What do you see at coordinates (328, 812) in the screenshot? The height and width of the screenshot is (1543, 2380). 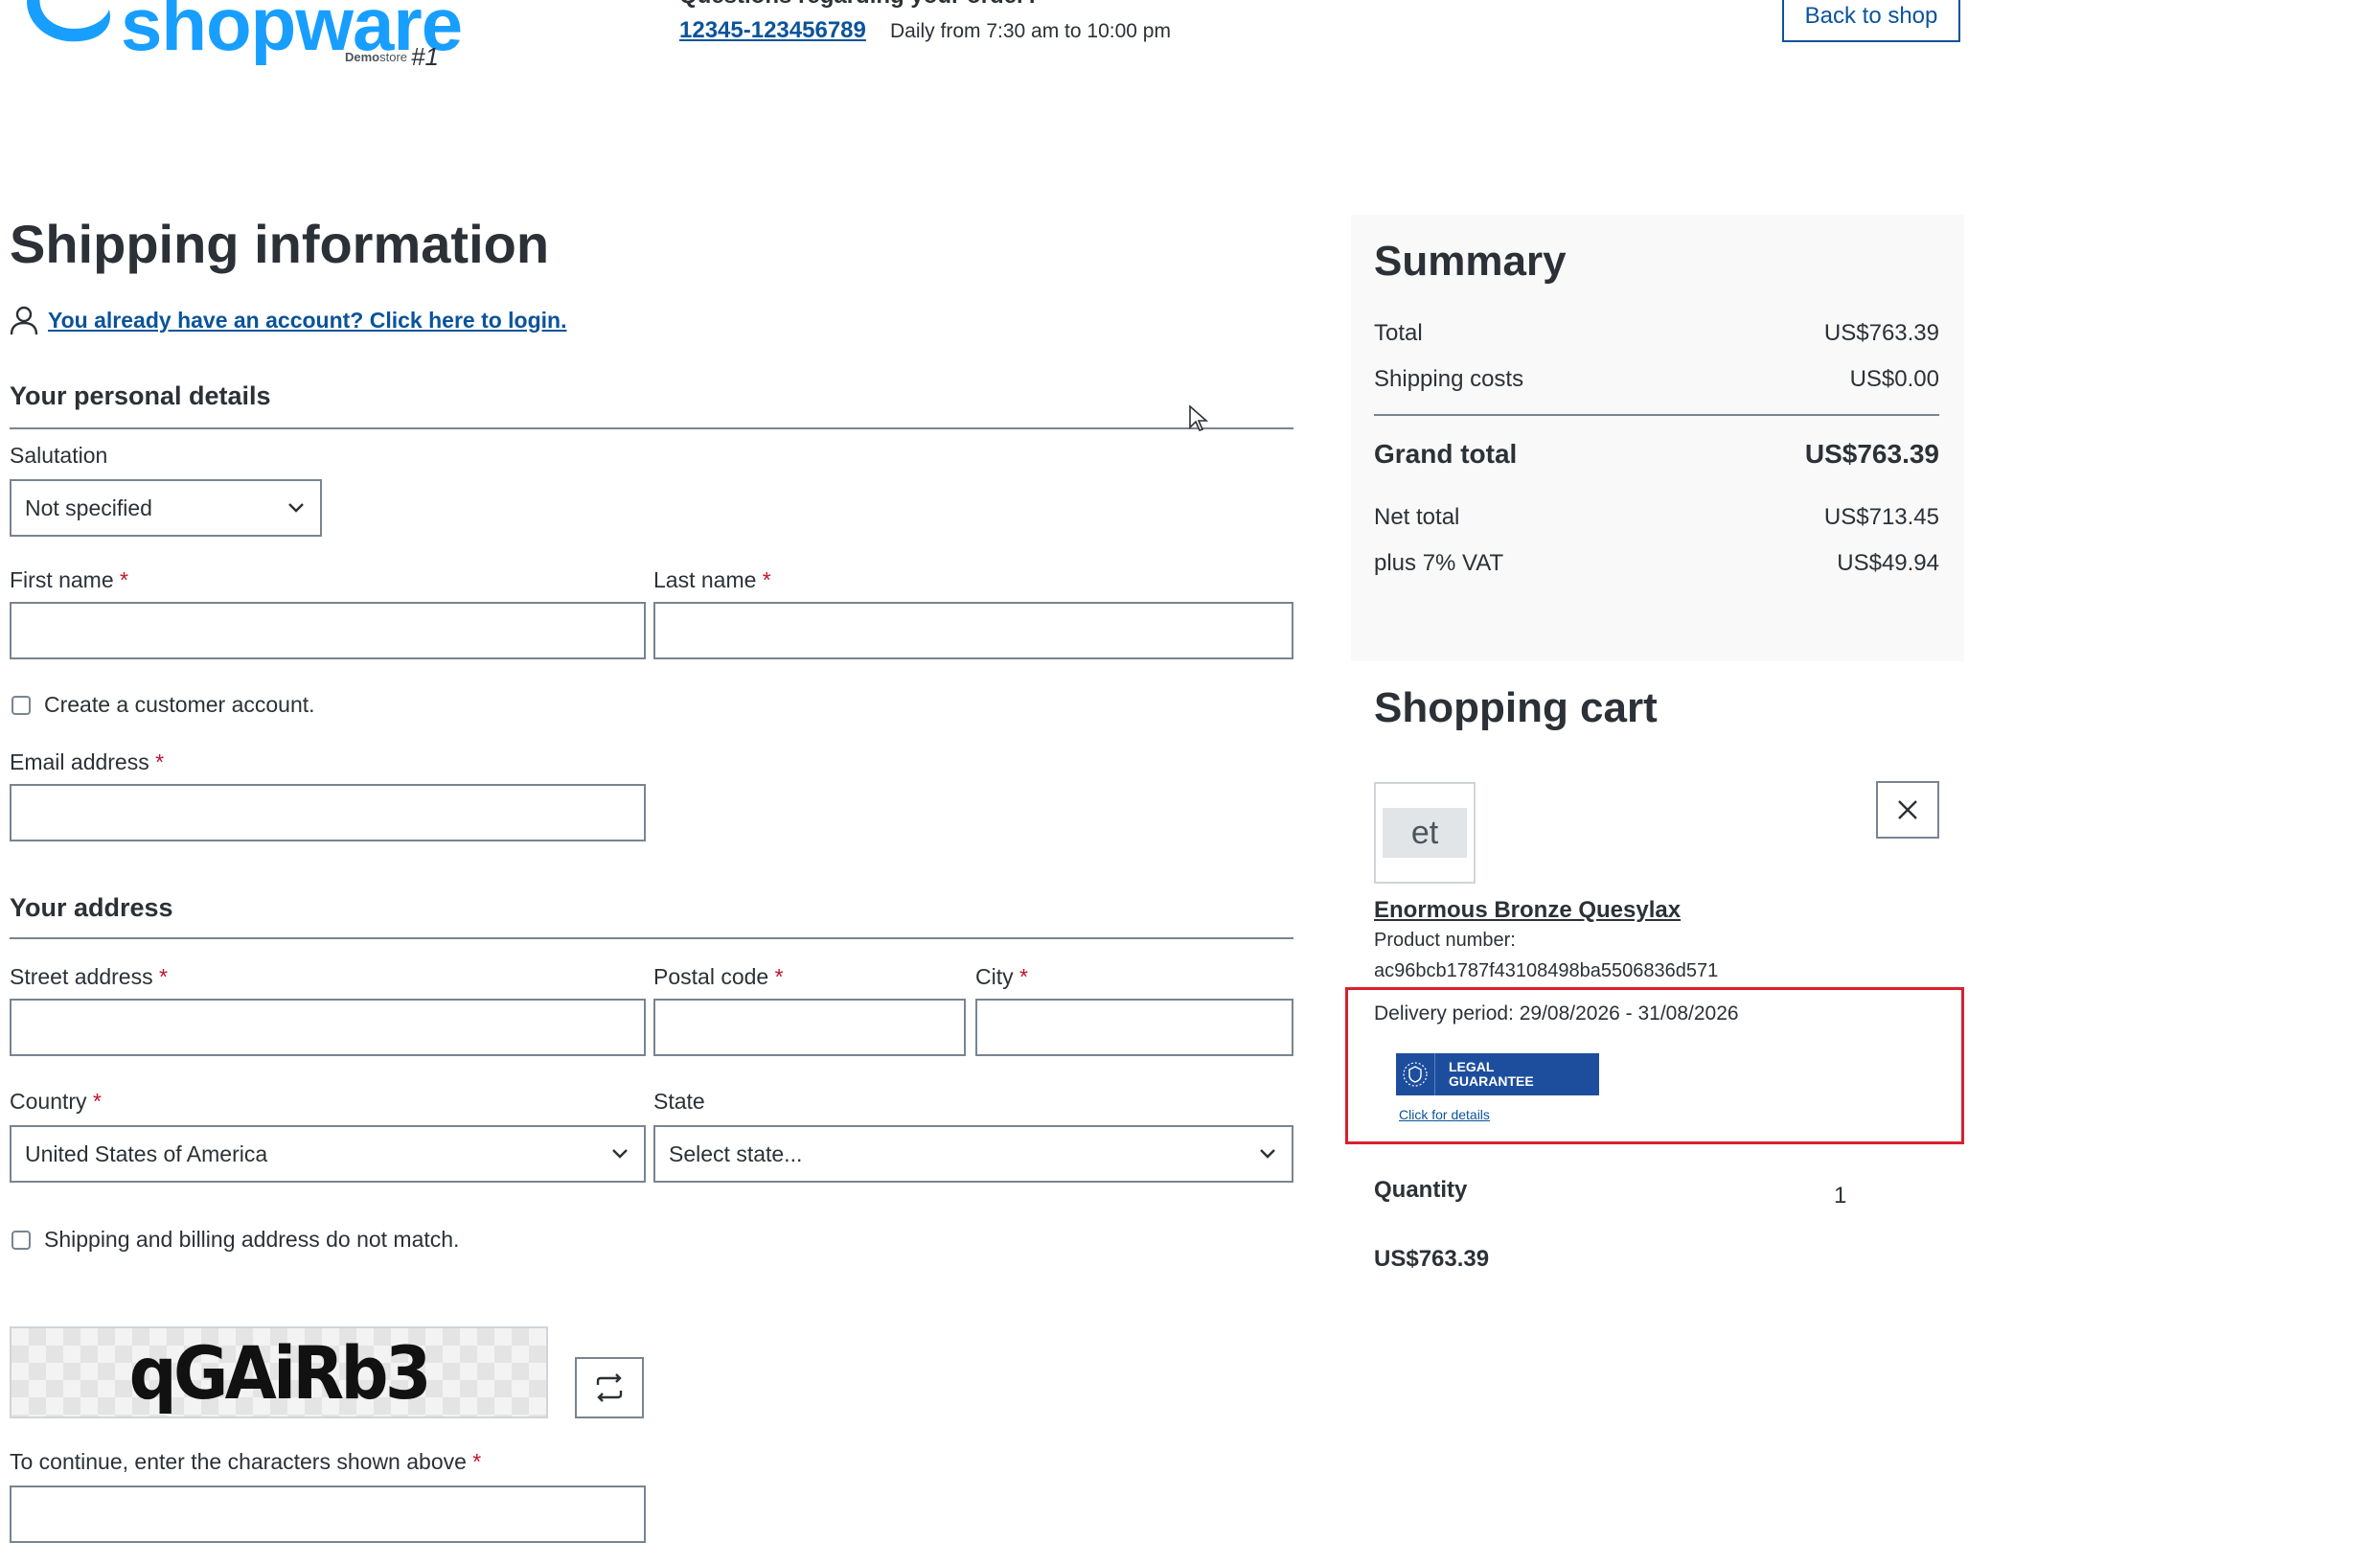 I see `email-input` at bounding box center [328, 812].